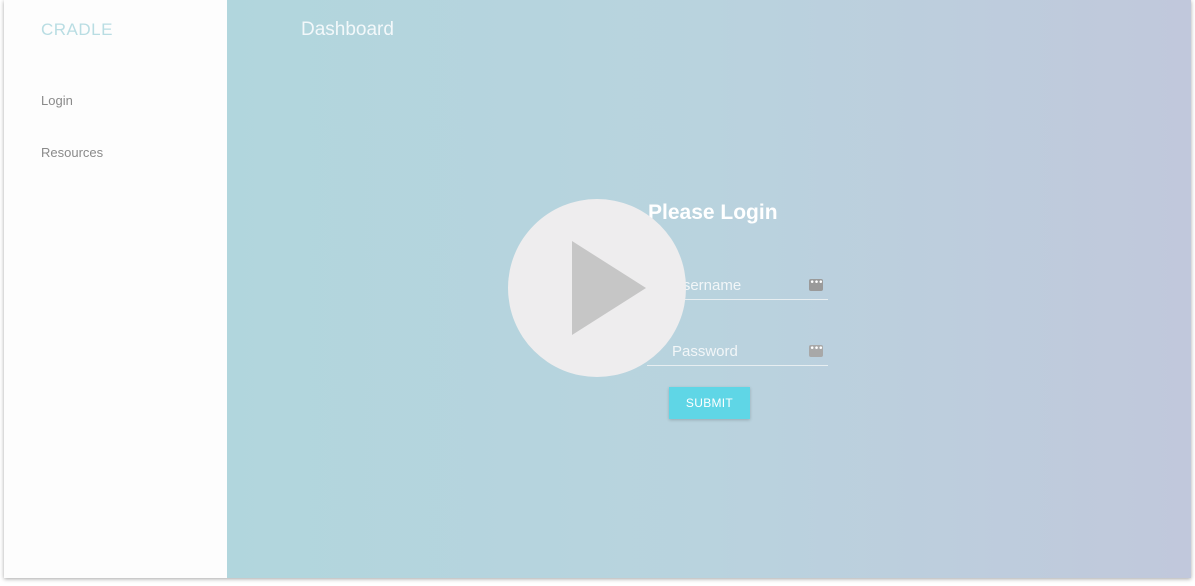 This screenshot has width=1195, height=586. I want to click on video-play-overlay, so click(597, 288).